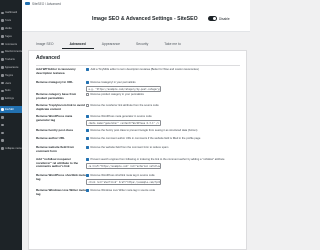  I want to click on sidebar-item-label: Posts, so click(8, 21).